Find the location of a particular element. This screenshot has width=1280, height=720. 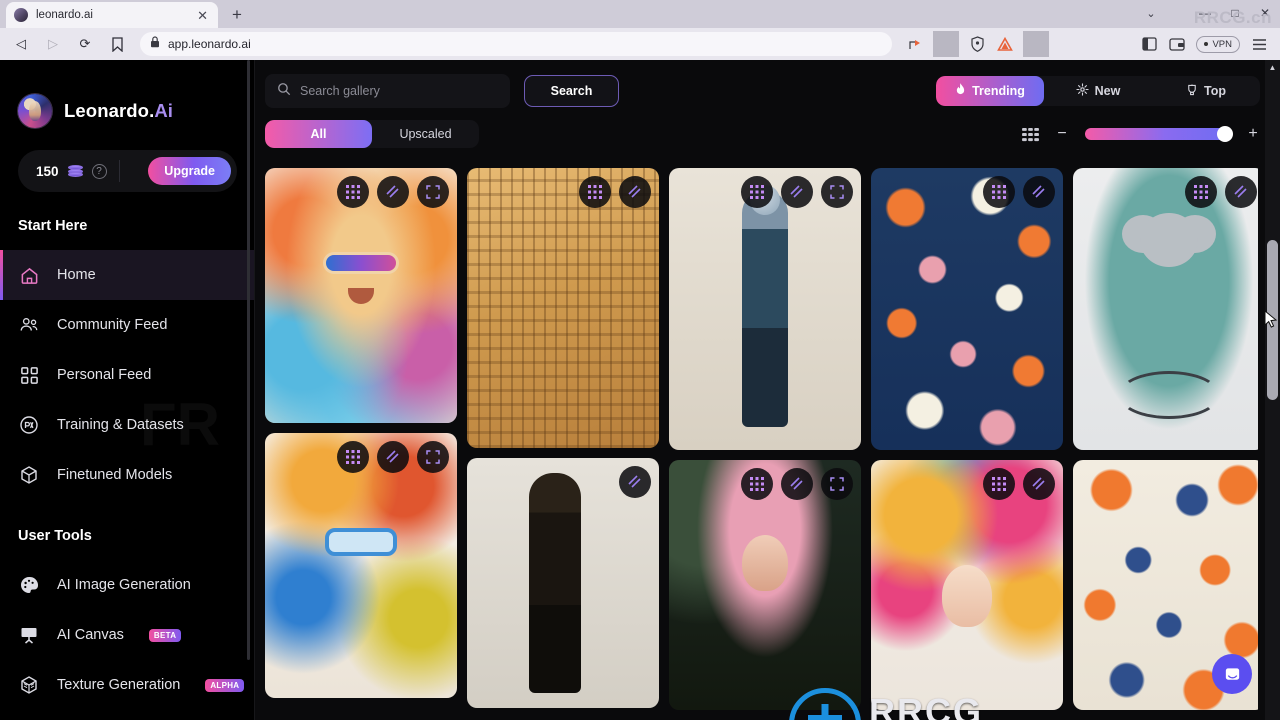

sidebar-item-finetuned-models: Finetuned Models is located at coordinates (127, 475).